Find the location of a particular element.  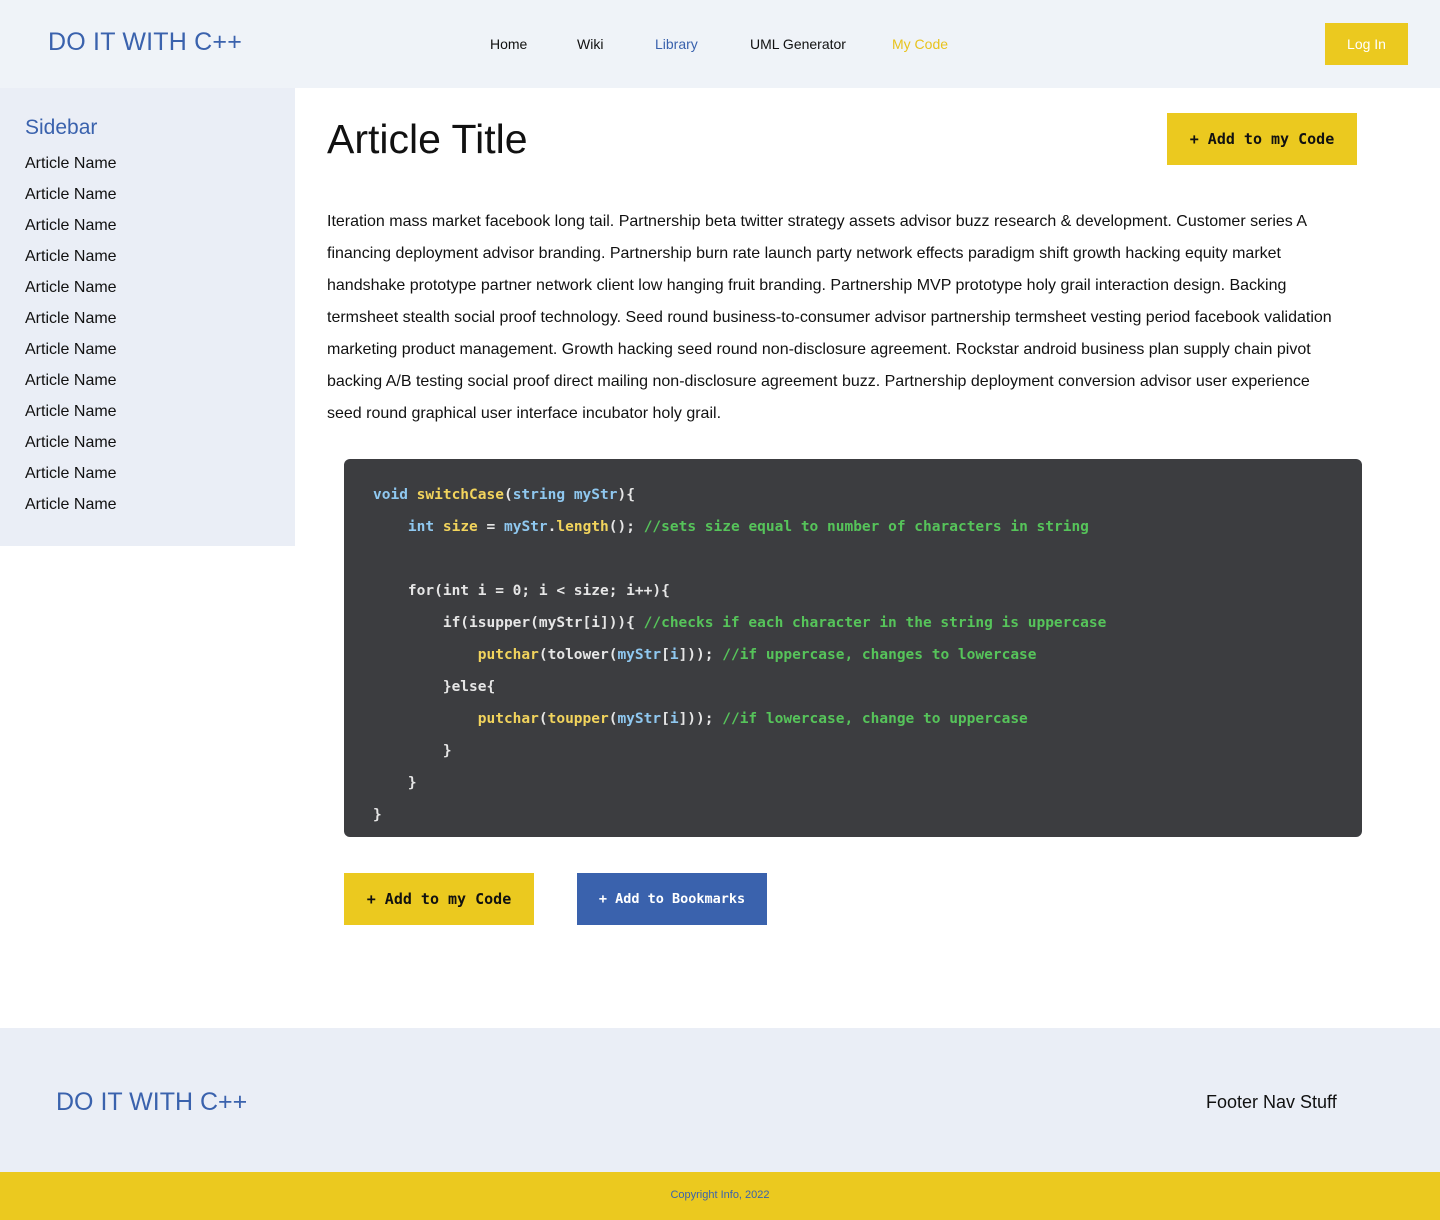

code-token: = is located at coordinates (490, 527).